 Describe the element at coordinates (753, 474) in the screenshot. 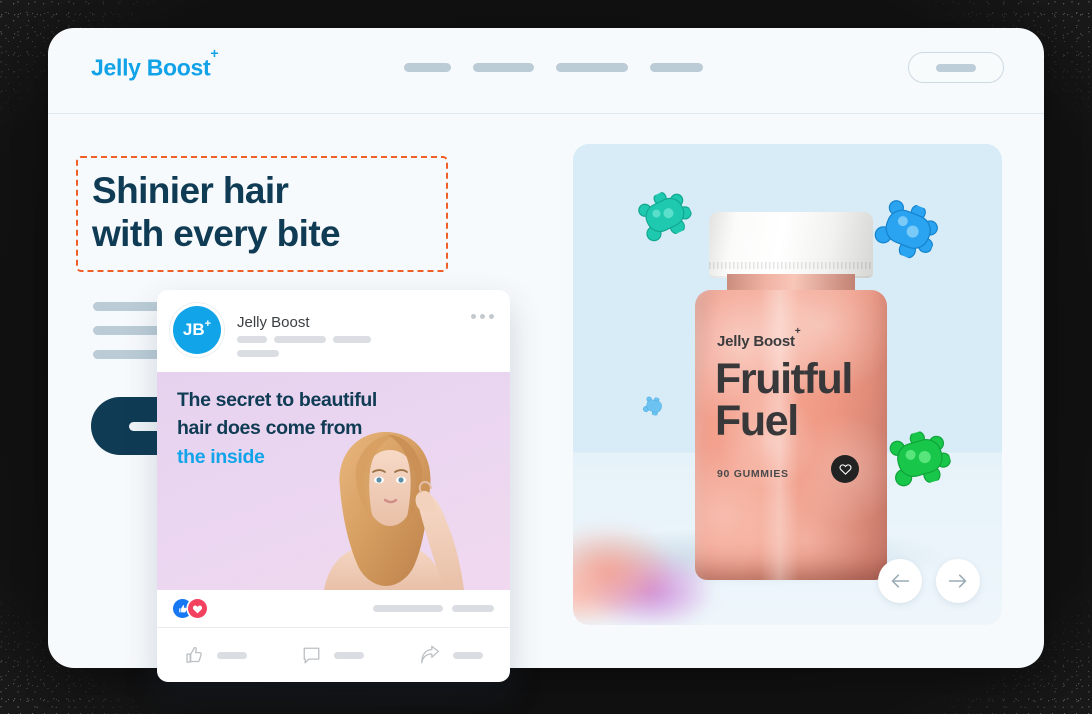

I see `bottle-gummy-count: 90 GUMMIES` at that location.